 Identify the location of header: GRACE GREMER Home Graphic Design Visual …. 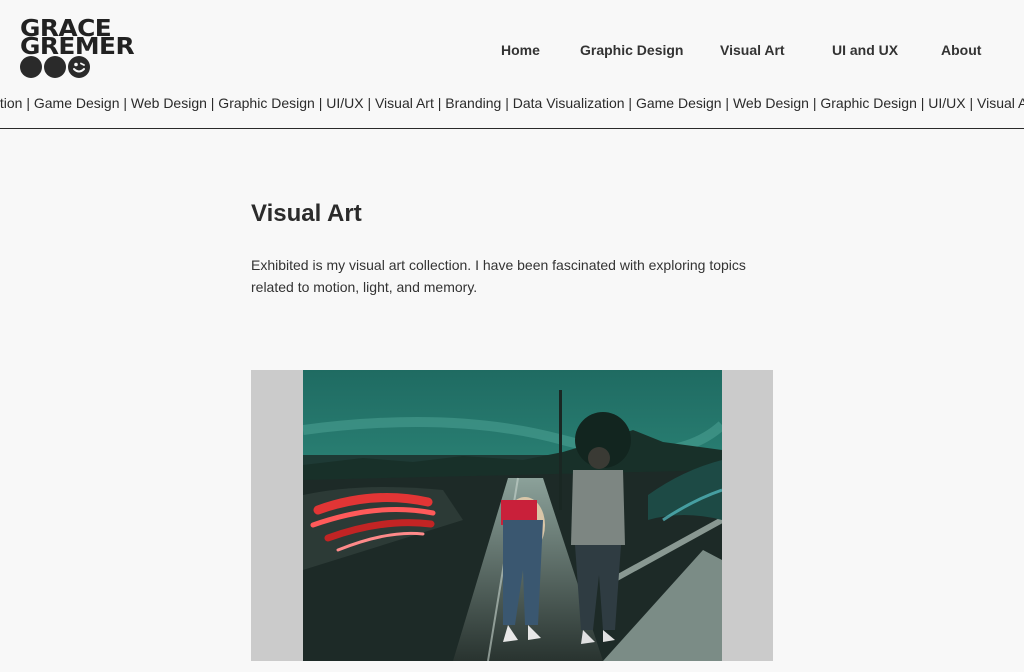
(512, 44).